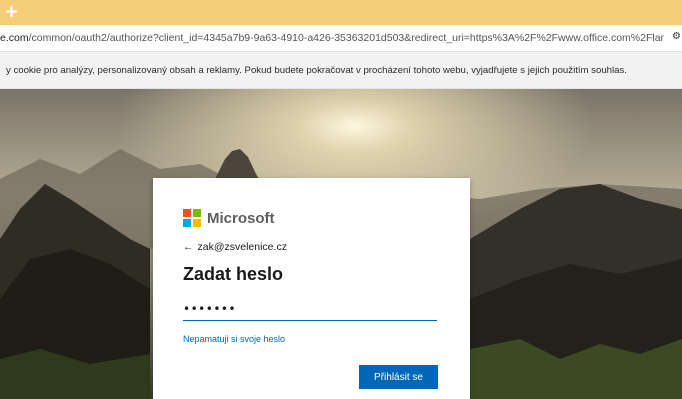 Image resolution: width=682 pixels, height=399 pixels. Describe the element at coordinates (242, 247) in the screenshot. I see `account-email: zak@zsvelenice.cz` at that location.